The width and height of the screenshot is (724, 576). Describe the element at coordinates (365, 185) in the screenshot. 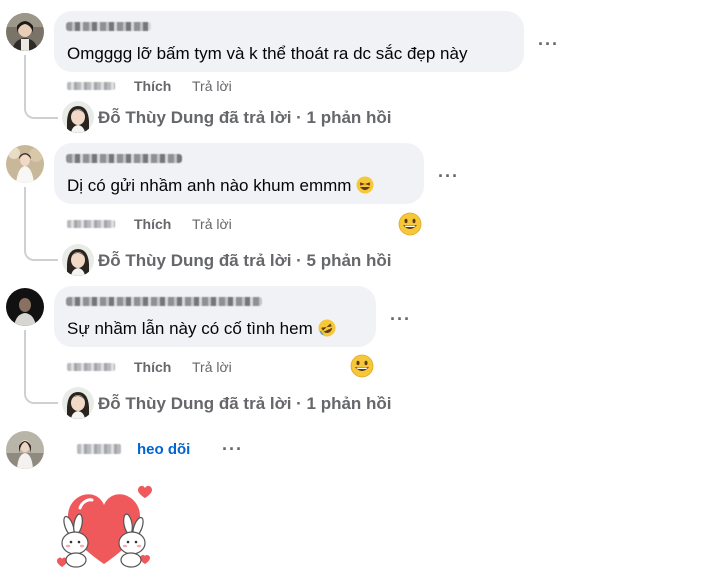

I see `laughing-emoji-icon` at that location.